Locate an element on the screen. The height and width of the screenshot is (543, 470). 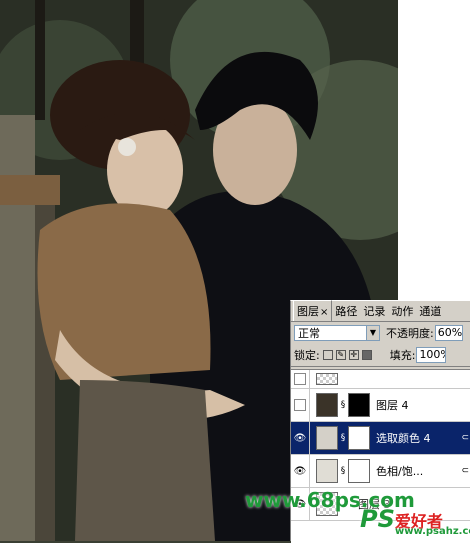
lock-row: 锁定: ✎ ✛ 填充: 100% is located at coordinates (380, 355).